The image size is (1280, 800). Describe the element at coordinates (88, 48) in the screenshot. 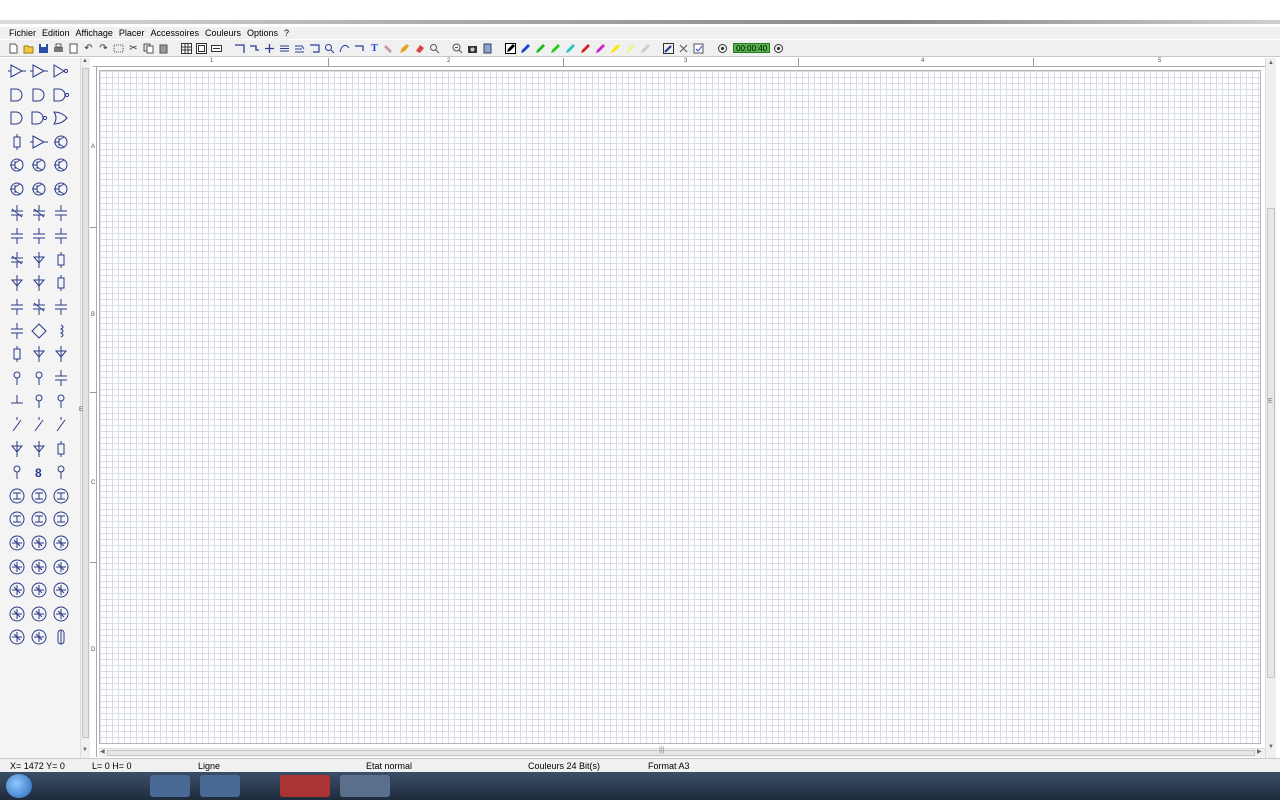

I see `undo-icon: ↶` at that location.